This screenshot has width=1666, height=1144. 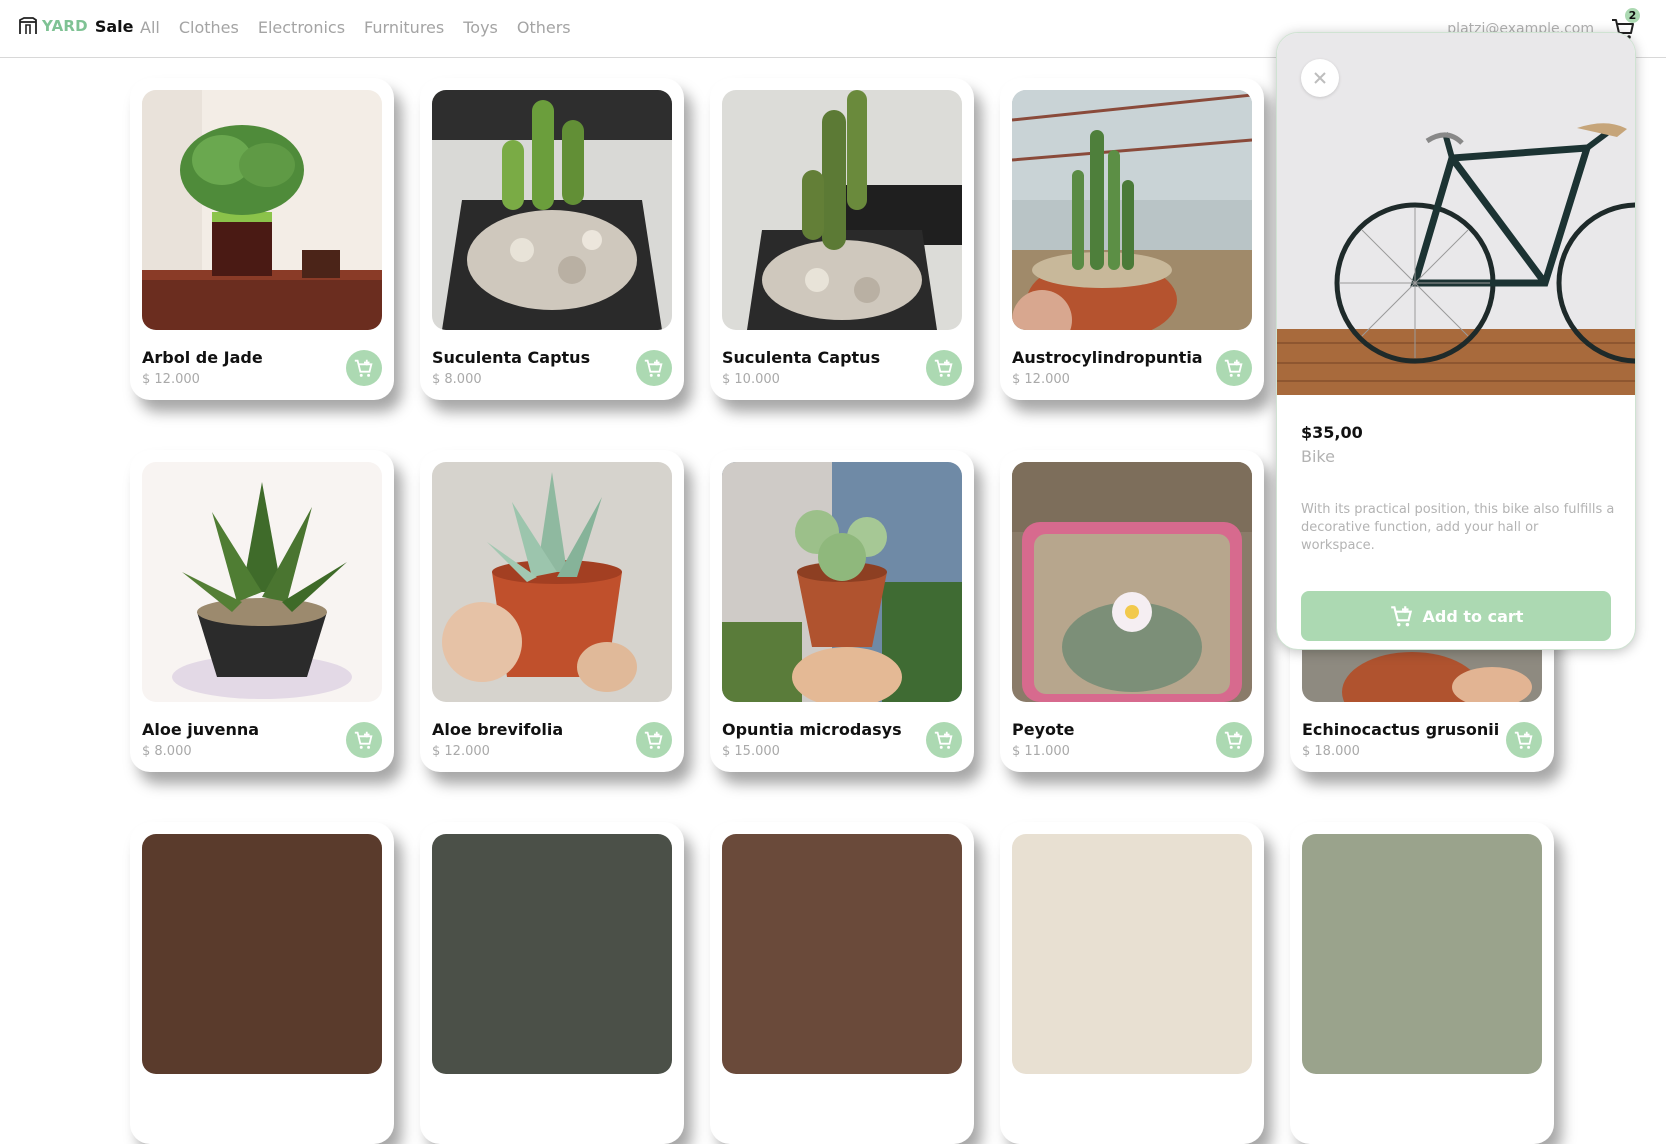 I want to click on nav-furnitures: Furnitures, so click(x=404, y=27).